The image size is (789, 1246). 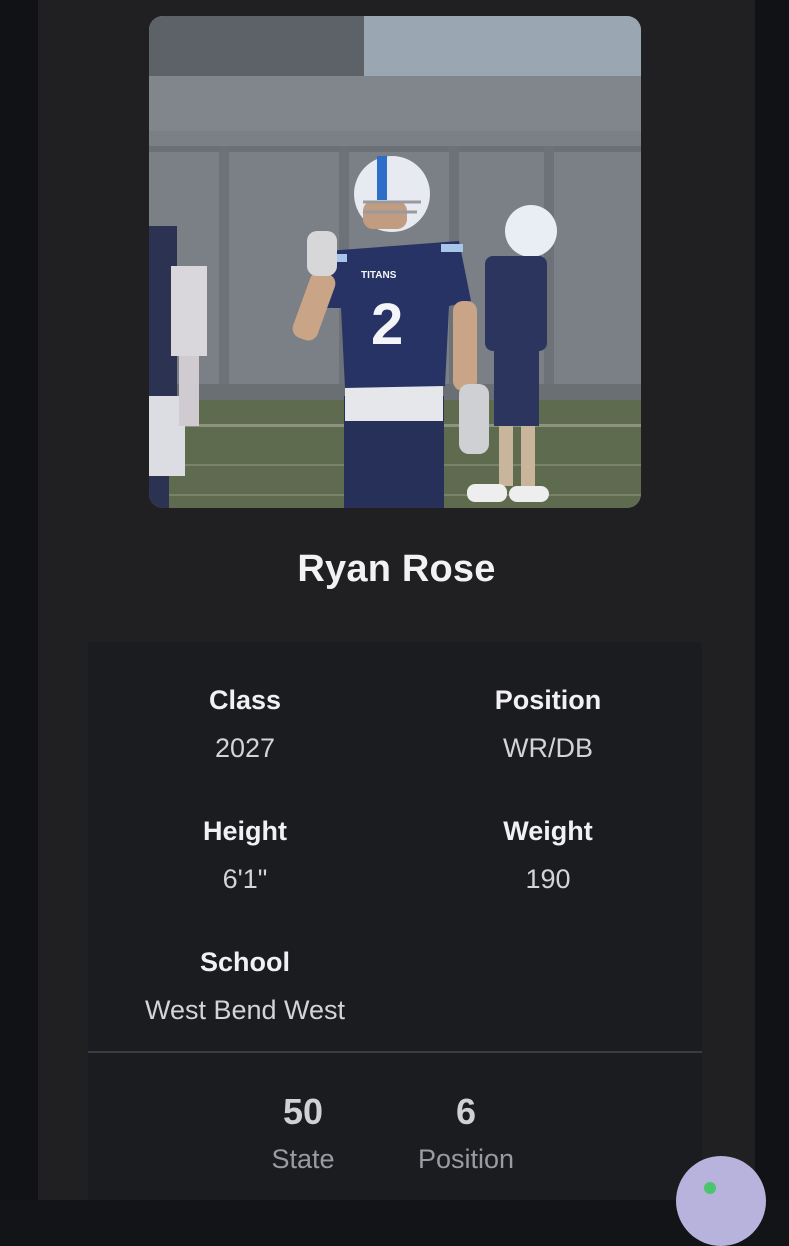 I want to click on position-ranking: 6 Position, so click(x=466, y=1133).